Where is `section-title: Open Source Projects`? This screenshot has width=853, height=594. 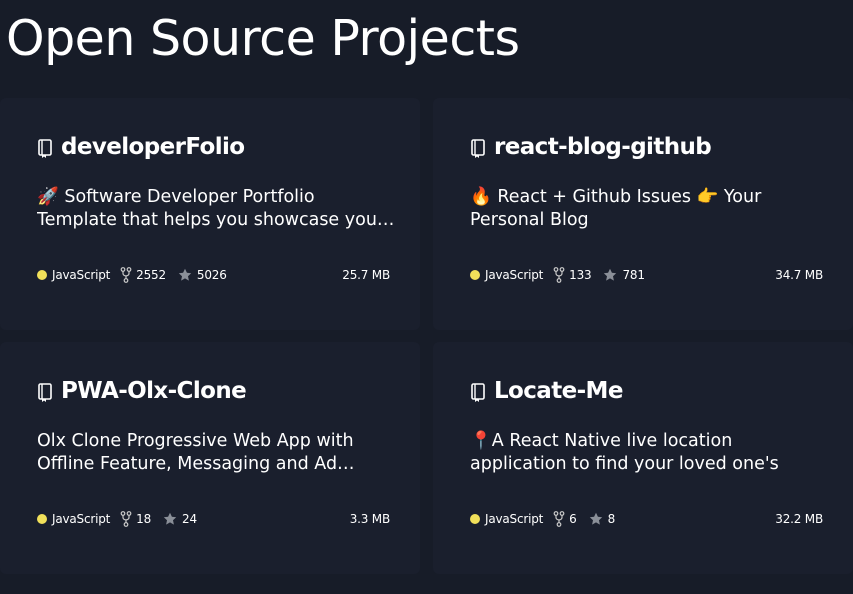
section-title: Open Source Projects is located at coordinates (263, 38).